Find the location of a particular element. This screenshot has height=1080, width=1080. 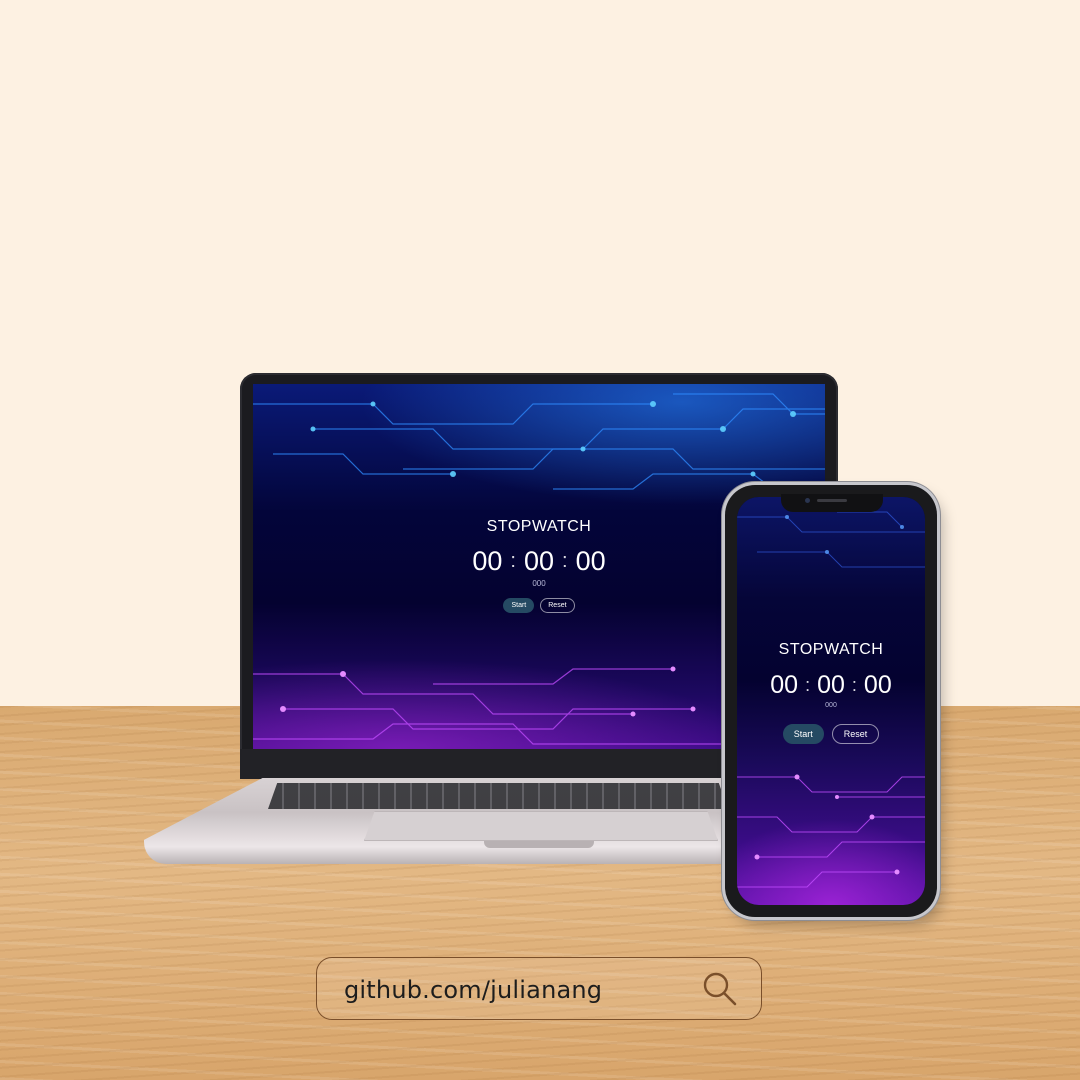

stopwatch-app-phone: STOPWATCH 00 : 00 : 00 000 Start Reset is located at coordinates (831, 692).